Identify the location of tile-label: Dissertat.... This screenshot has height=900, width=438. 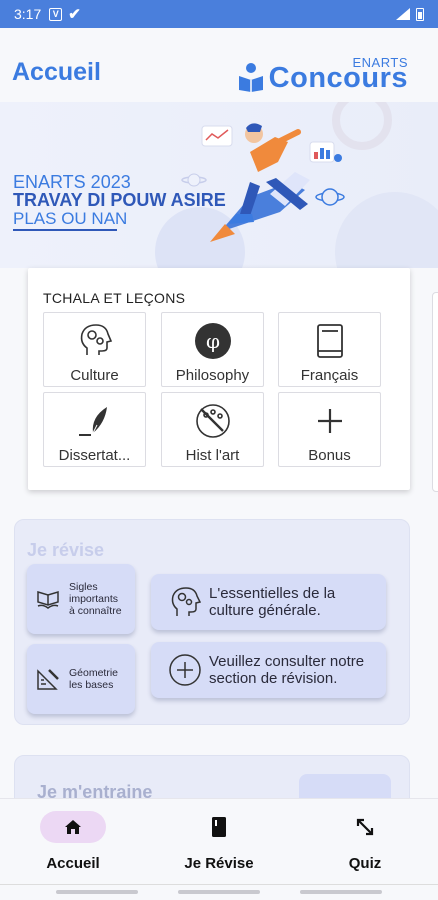
(94, 455).